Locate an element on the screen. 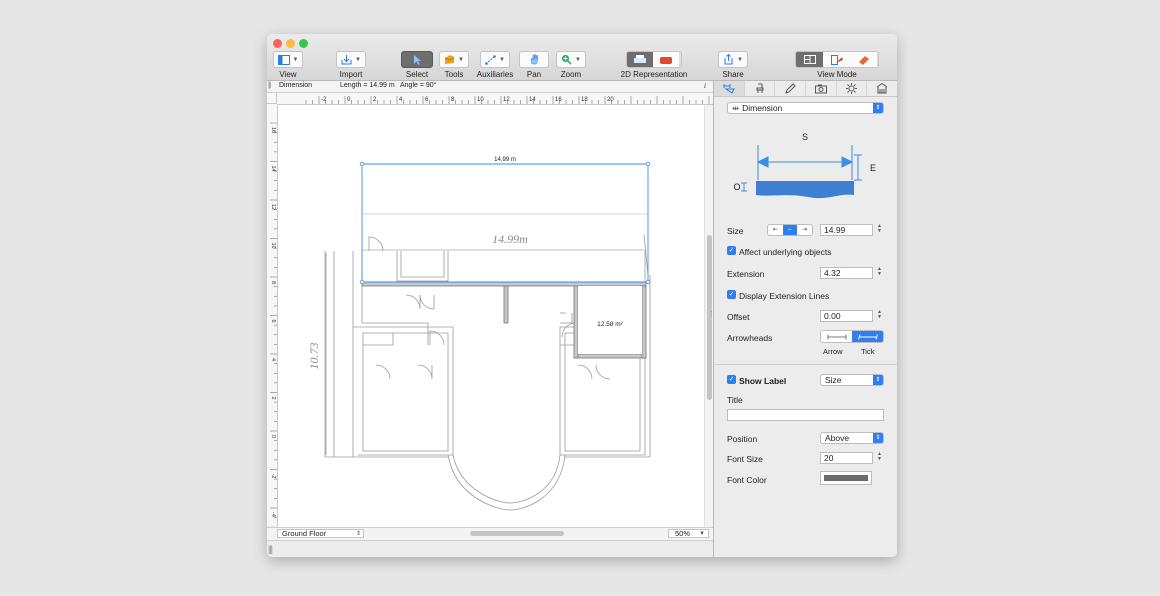 The height and width of the screenshot is (596, 1160). affect-checkbox: ✓ is located at coordinates (731, 250).